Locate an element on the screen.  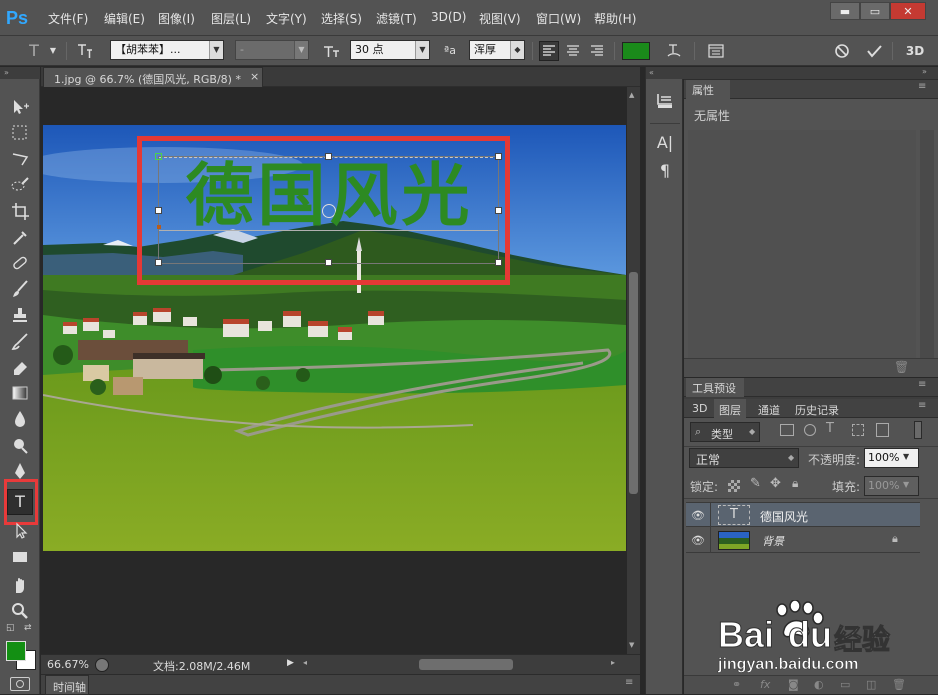
add-mask-icon: ◙ is located at coordinates (793, 684).